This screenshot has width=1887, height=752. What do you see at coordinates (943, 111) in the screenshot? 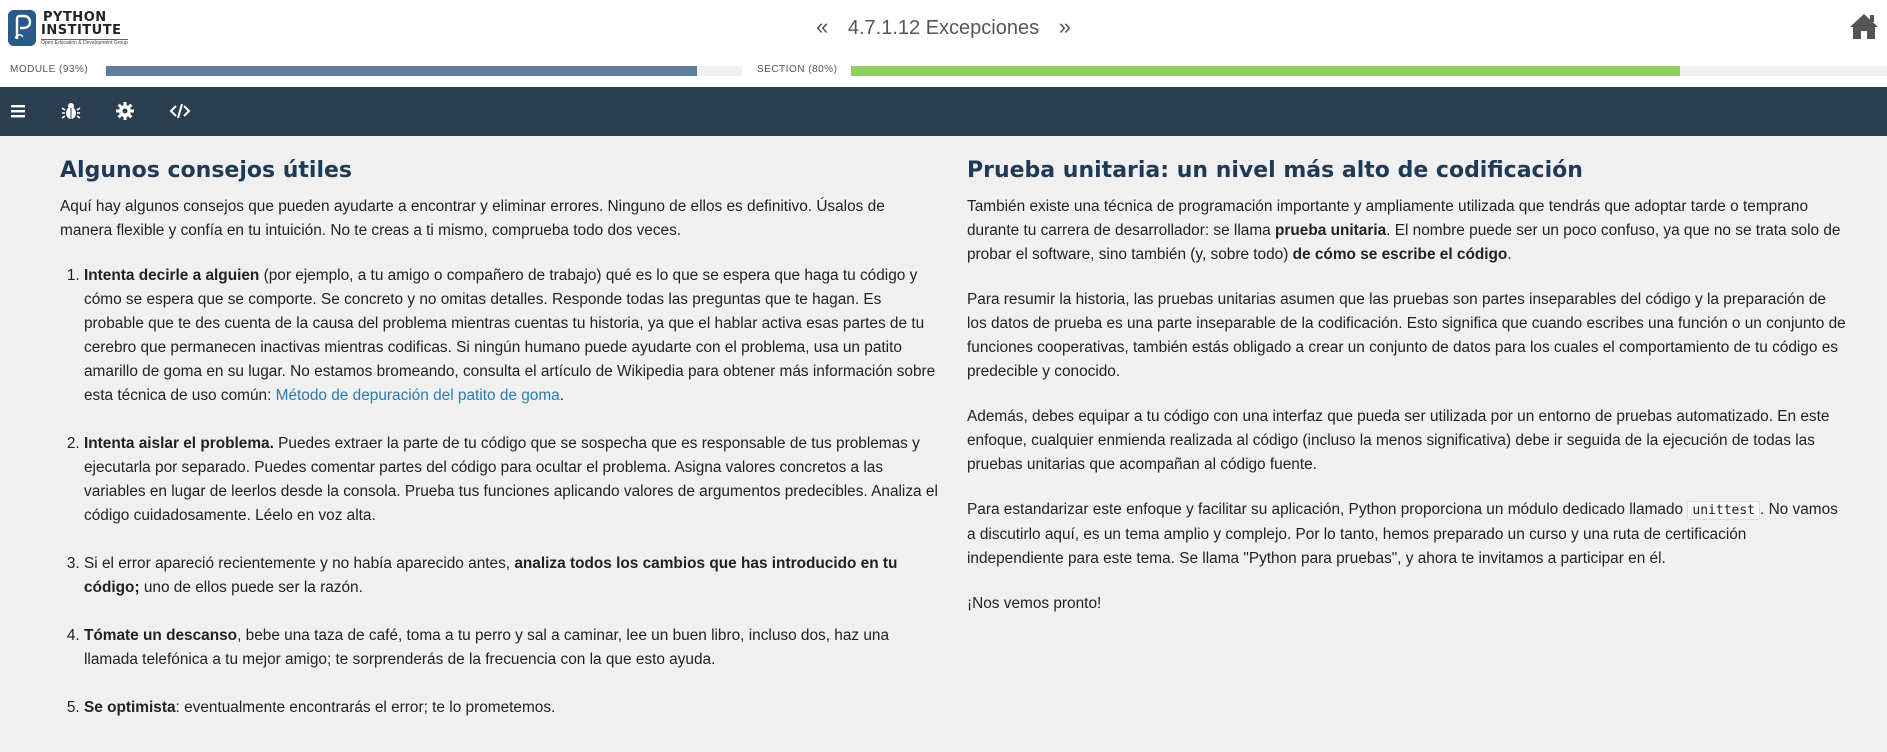
I see `toolbar` at bounding box center [943, 111].